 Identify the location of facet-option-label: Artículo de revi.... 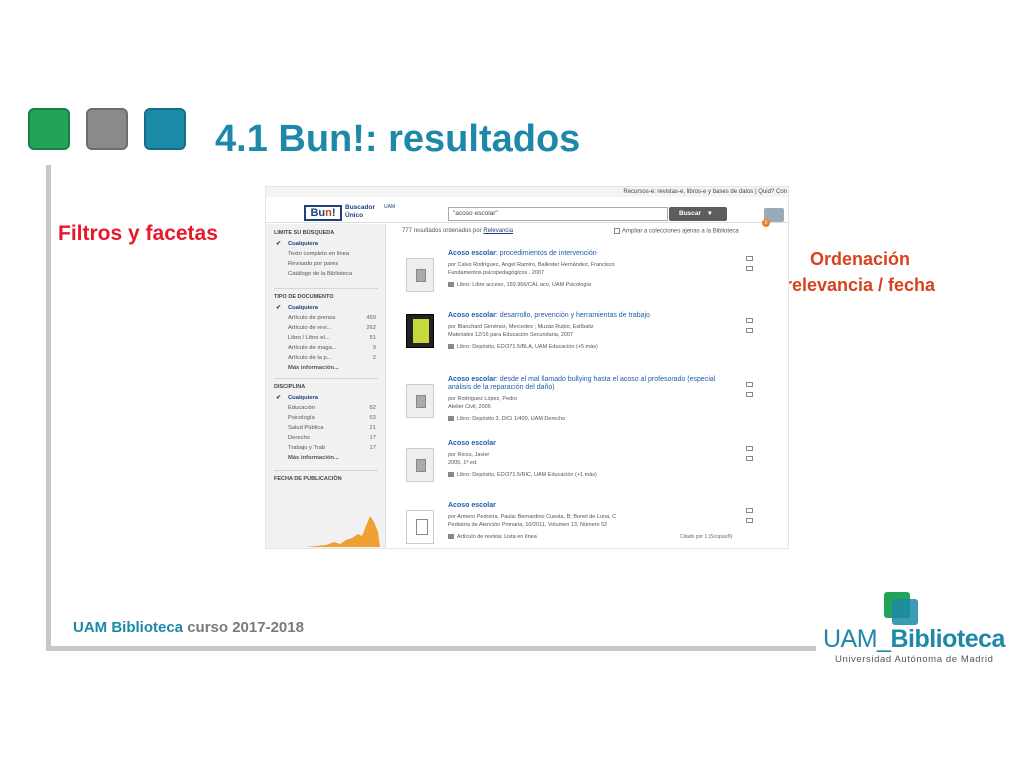
(310, 328).